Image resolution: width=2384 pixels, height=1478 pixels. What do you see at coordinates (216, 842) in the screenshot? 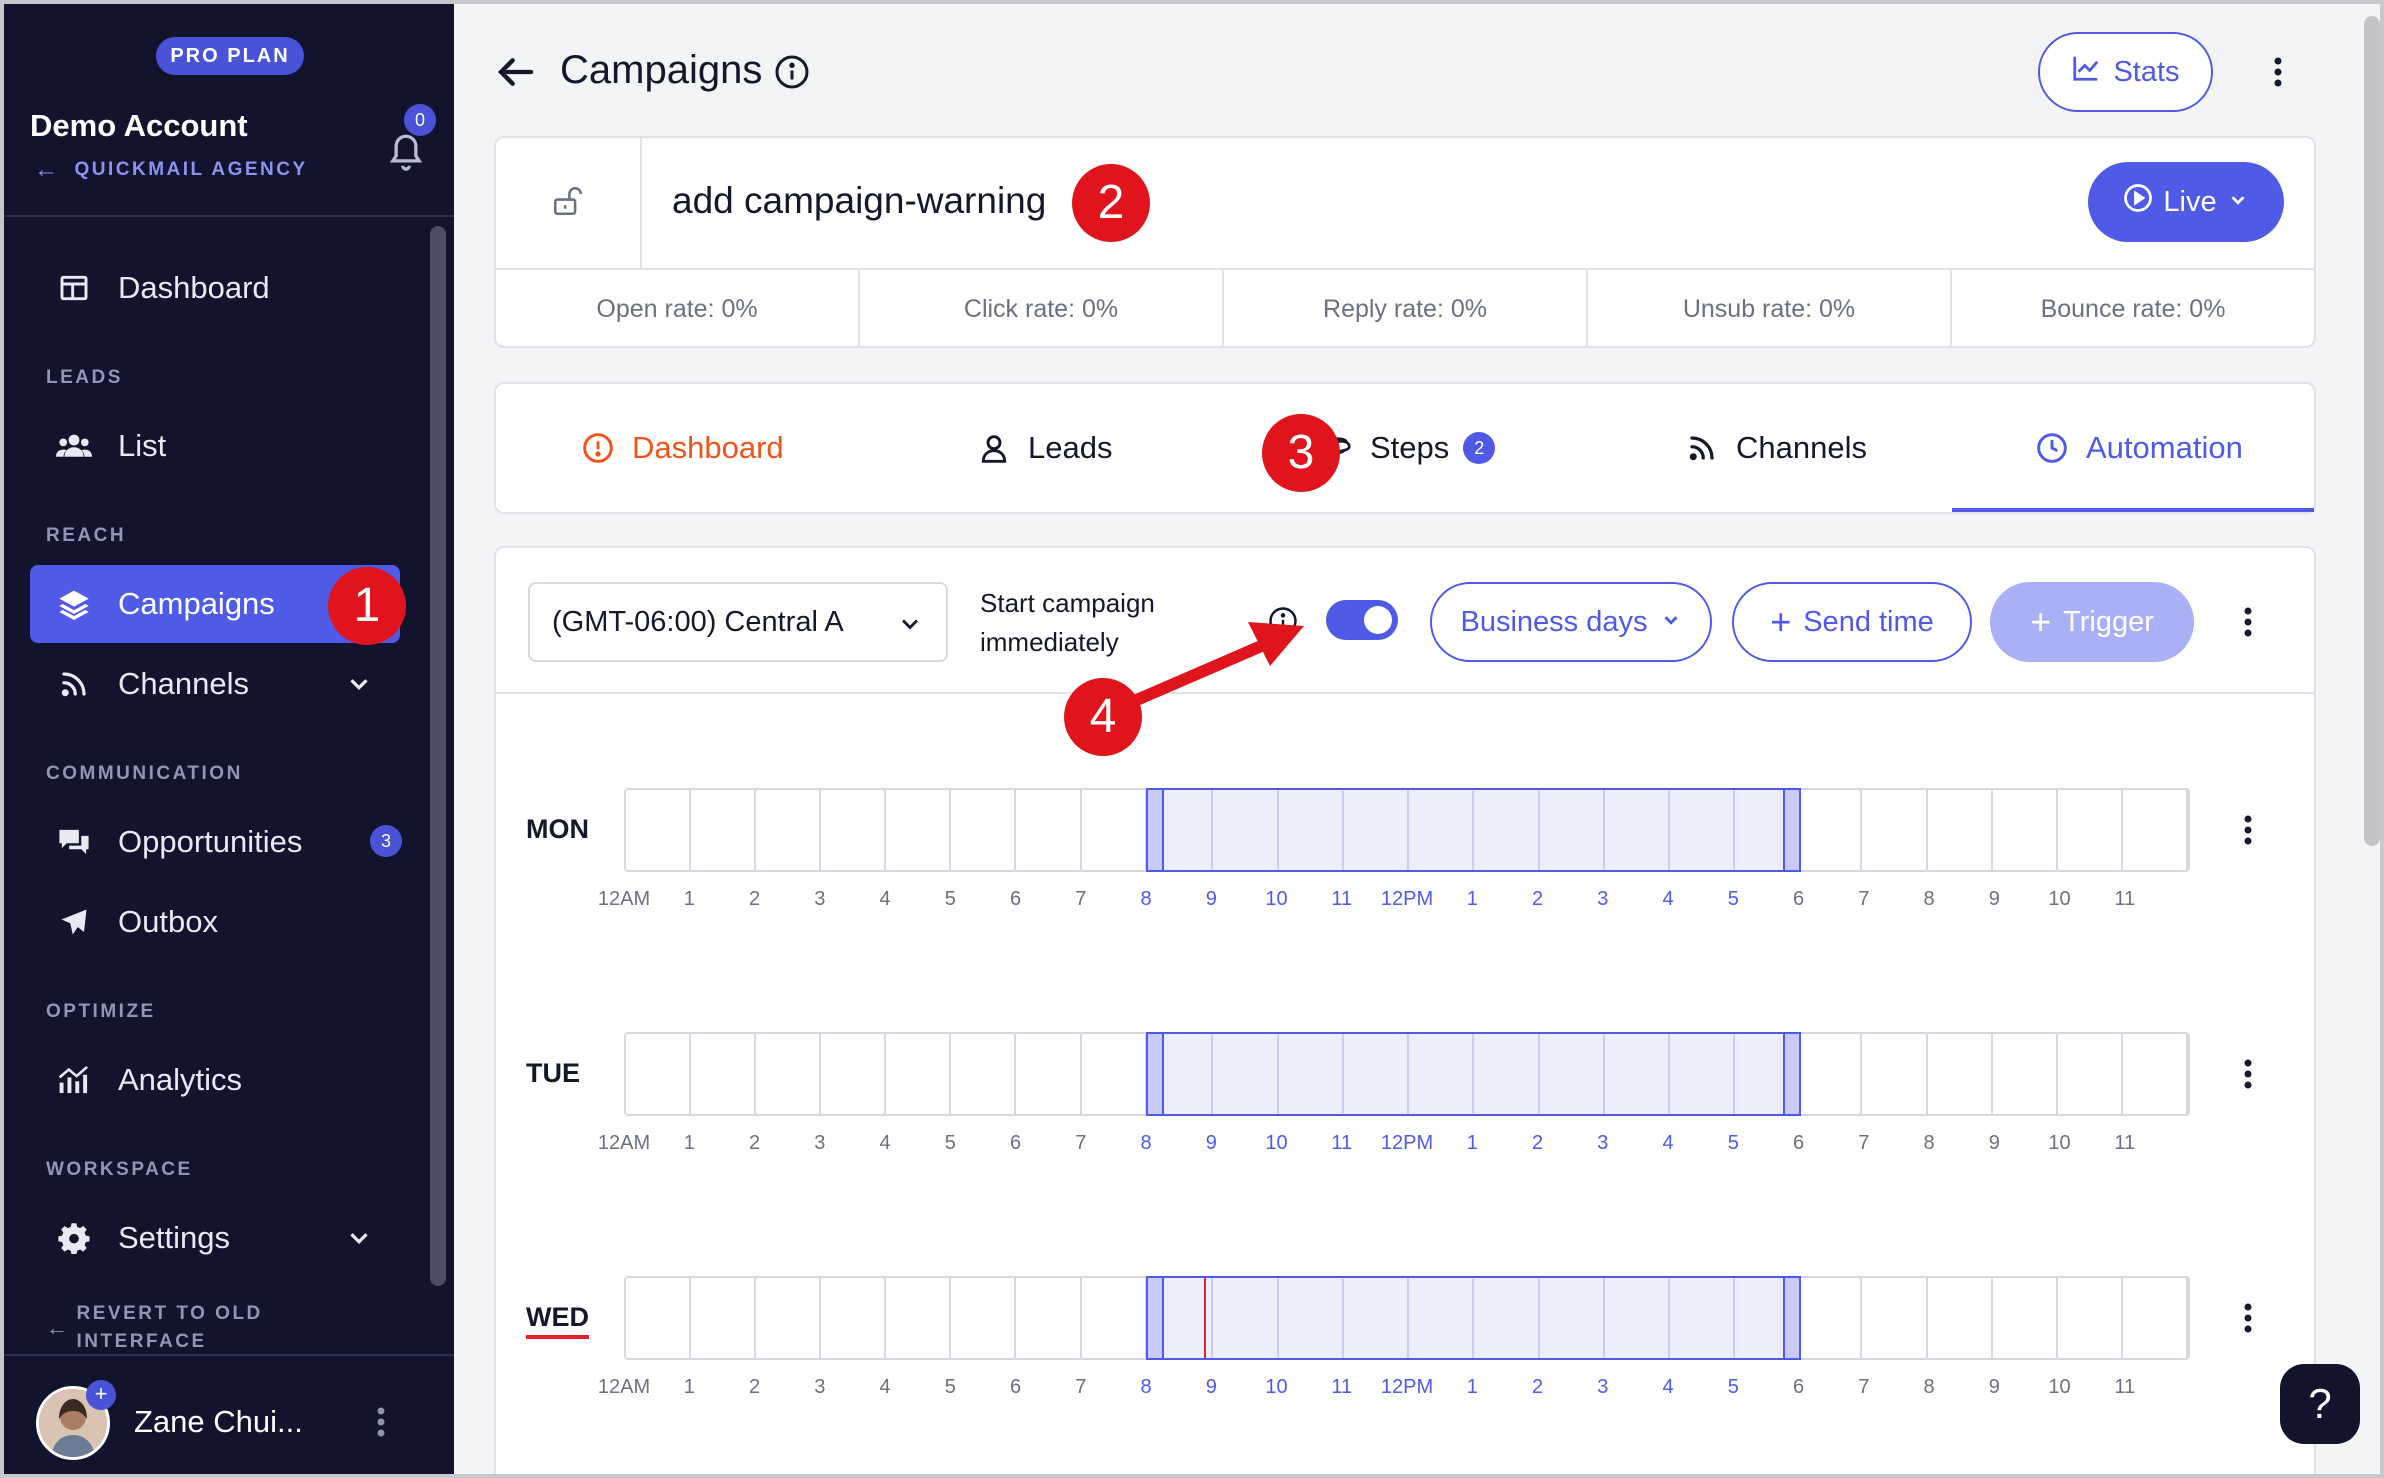
I see `sidebar-item-opportunities: Opportunities 3` at bounding box center [216, 842].